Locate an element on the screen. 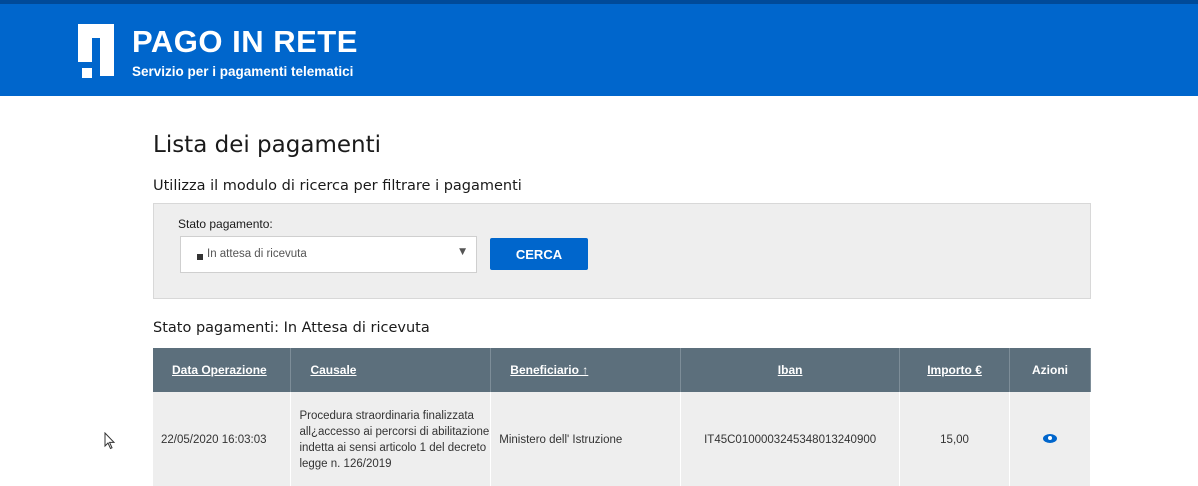  page-title: Lista dei pagamenti is located at coordinates (267, 145).